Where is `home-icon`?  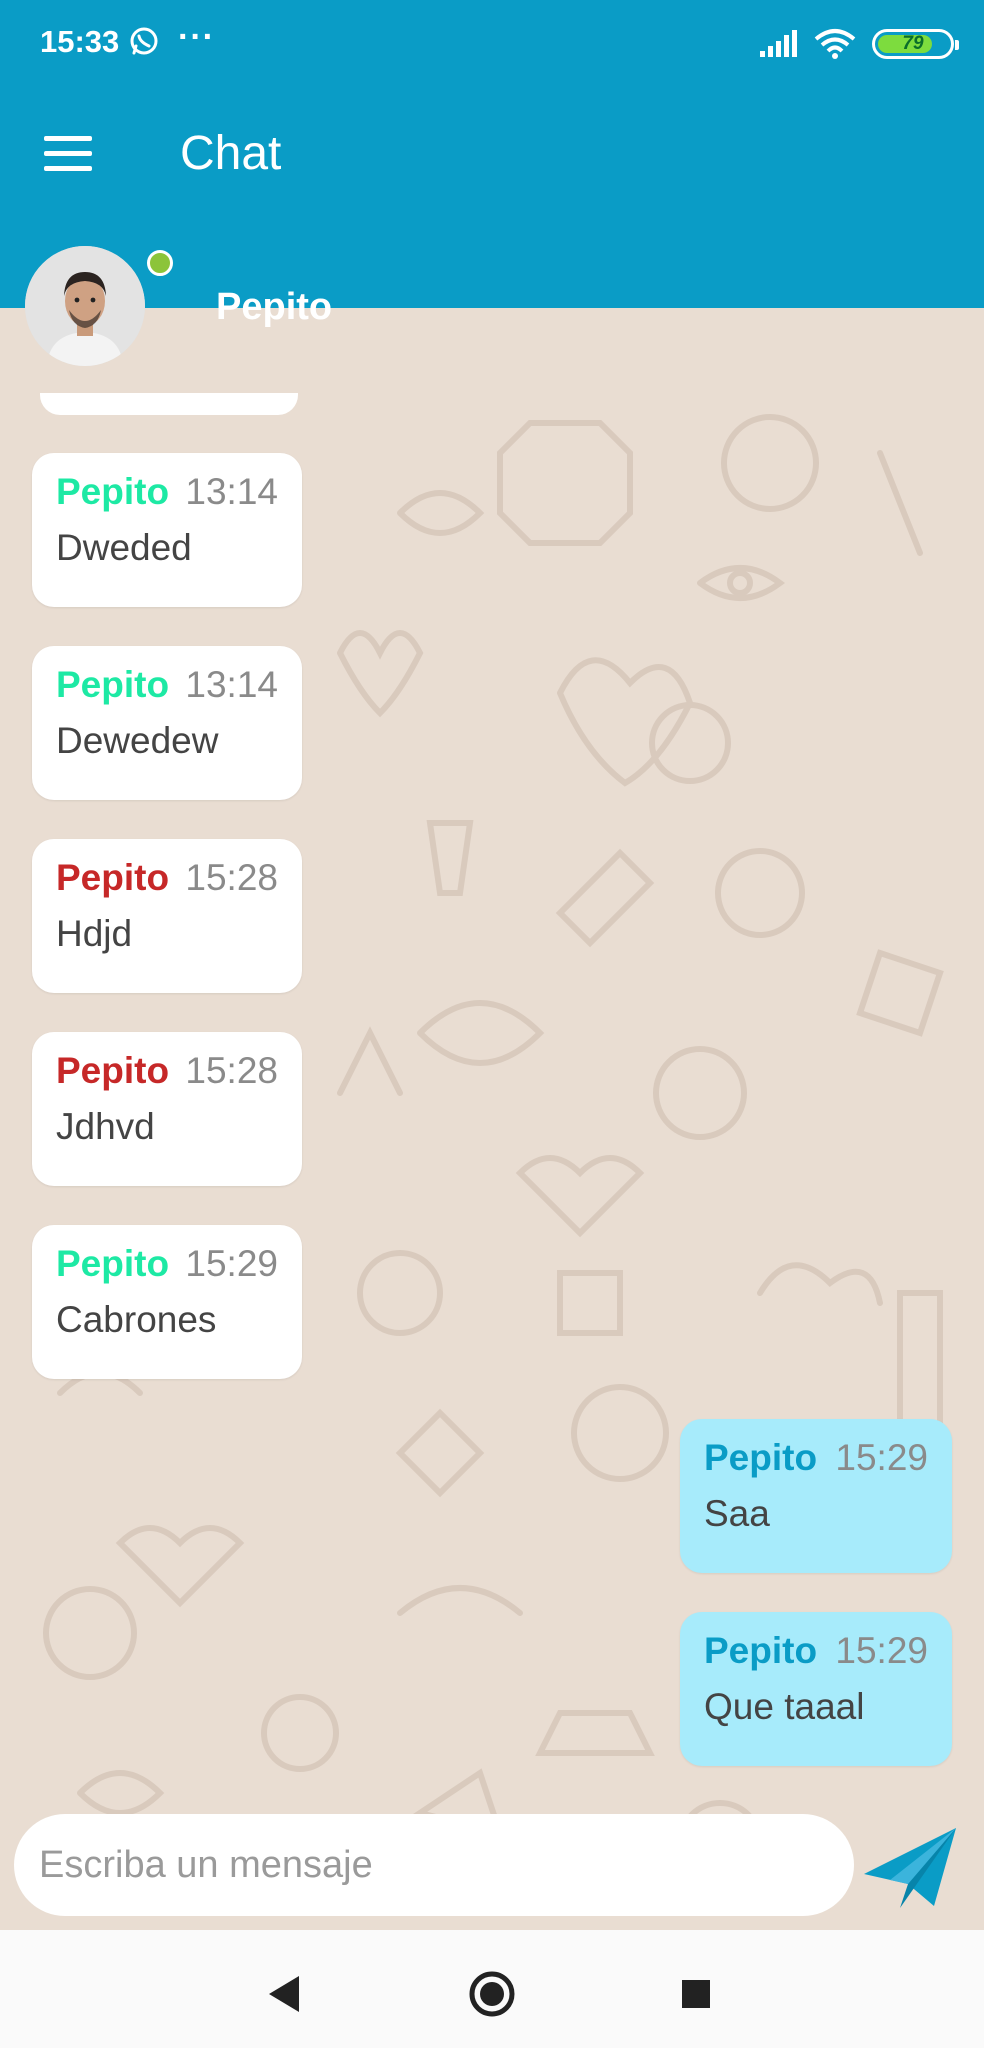
home-icon is located at coordinates (492, 1994).